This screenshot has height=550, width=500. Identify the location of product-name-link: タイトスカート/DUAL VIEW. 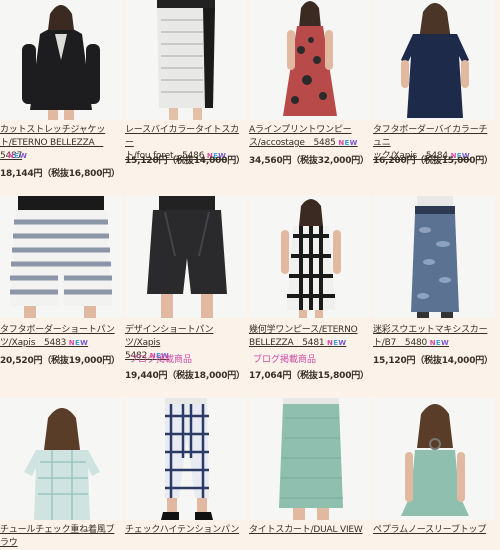
(310, 530).